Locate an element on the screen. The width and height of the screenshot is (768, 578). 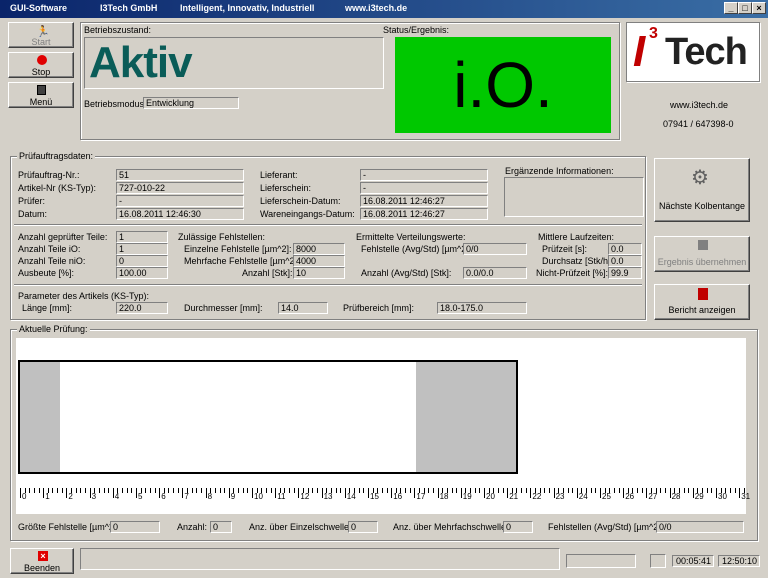
kolben-outline is located at coordinates (268, 417).